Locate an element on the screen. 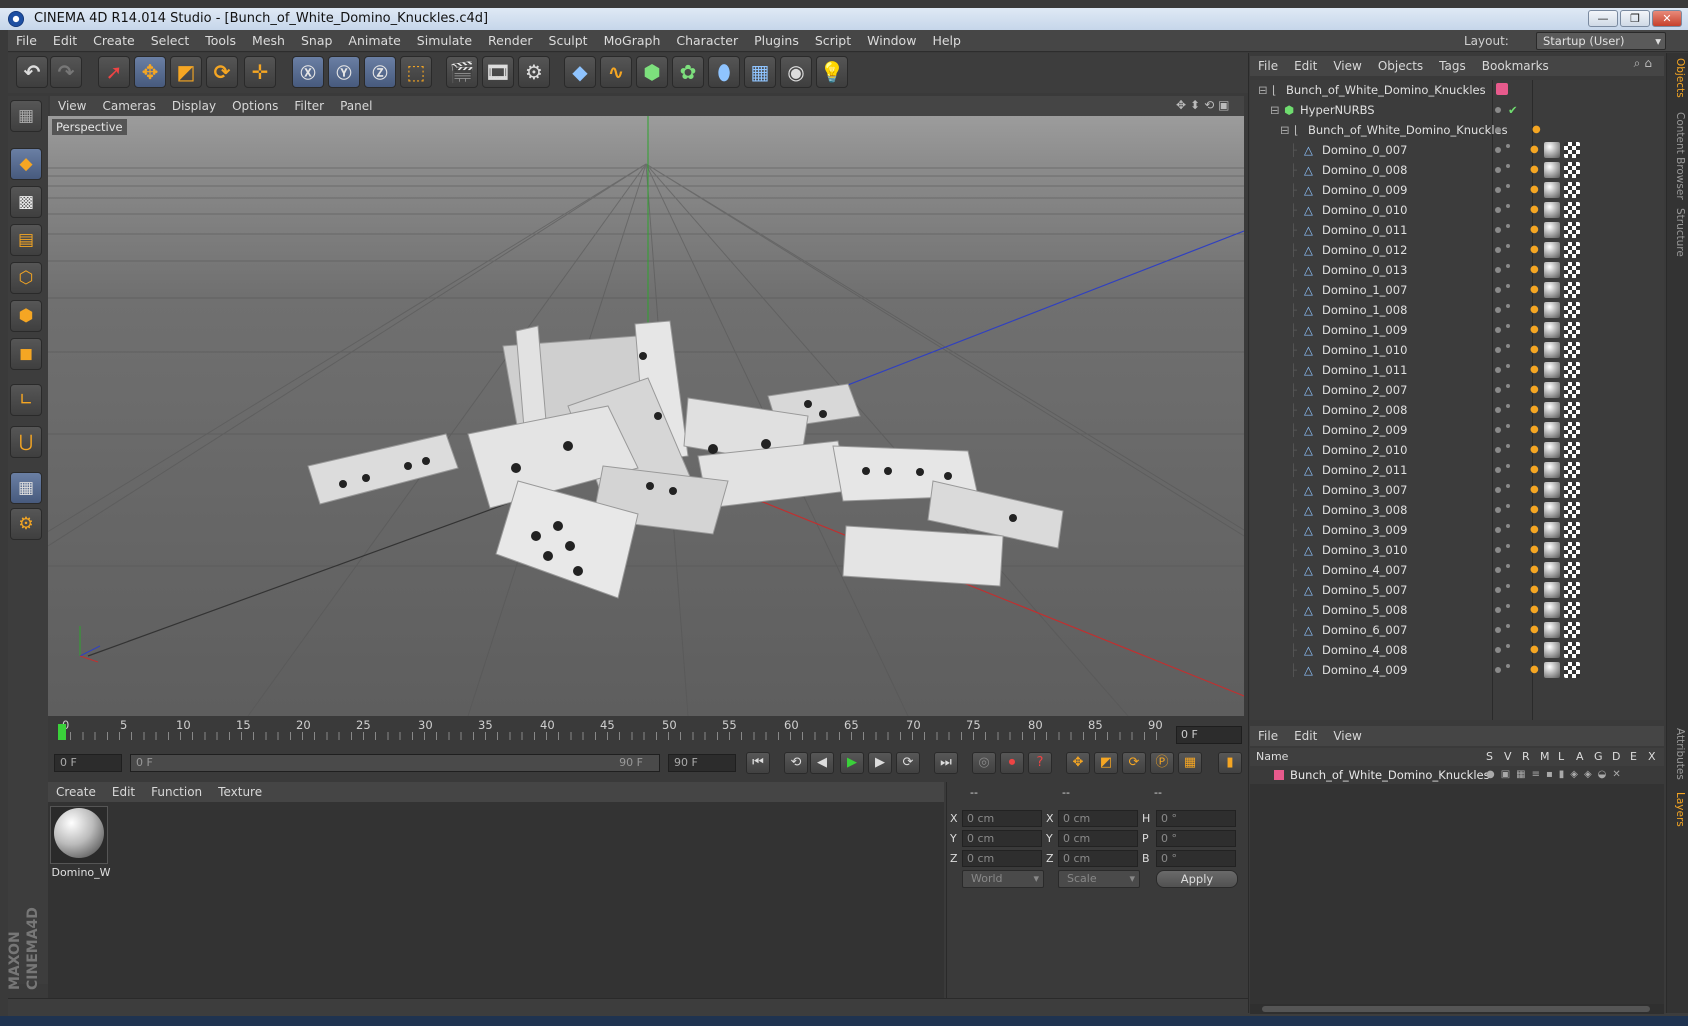 This screenshot has width=1688, height=1026. snap-button: ⋃ is located at coordinates (26, 442).